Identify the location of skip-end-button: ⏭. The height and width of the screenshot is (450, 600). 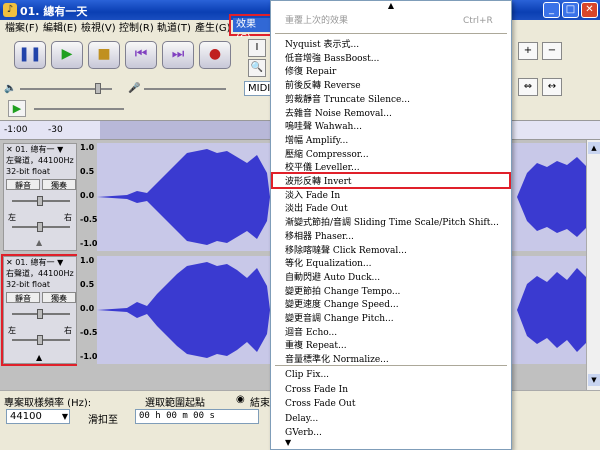
(178, 55).